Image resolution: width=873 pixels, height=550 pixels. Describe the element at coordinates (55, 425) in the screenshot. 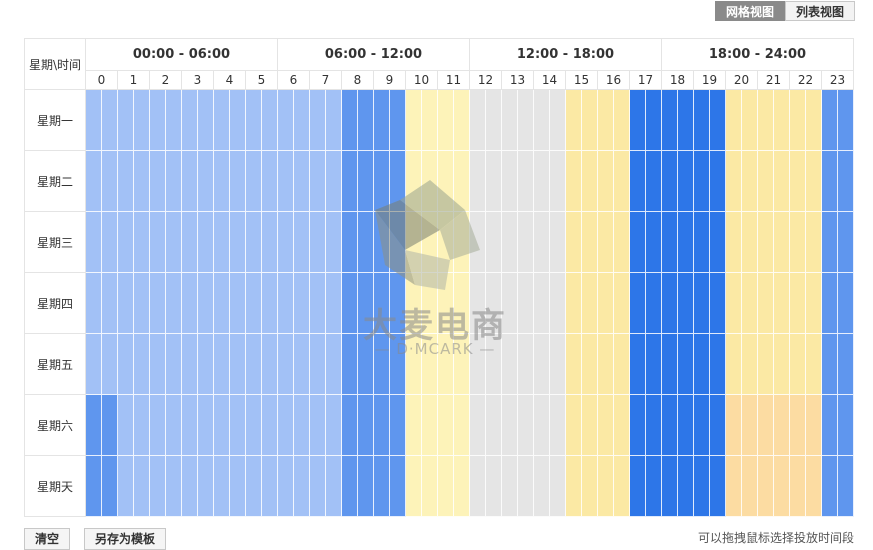

I see `day-label: 星期六` at that location.